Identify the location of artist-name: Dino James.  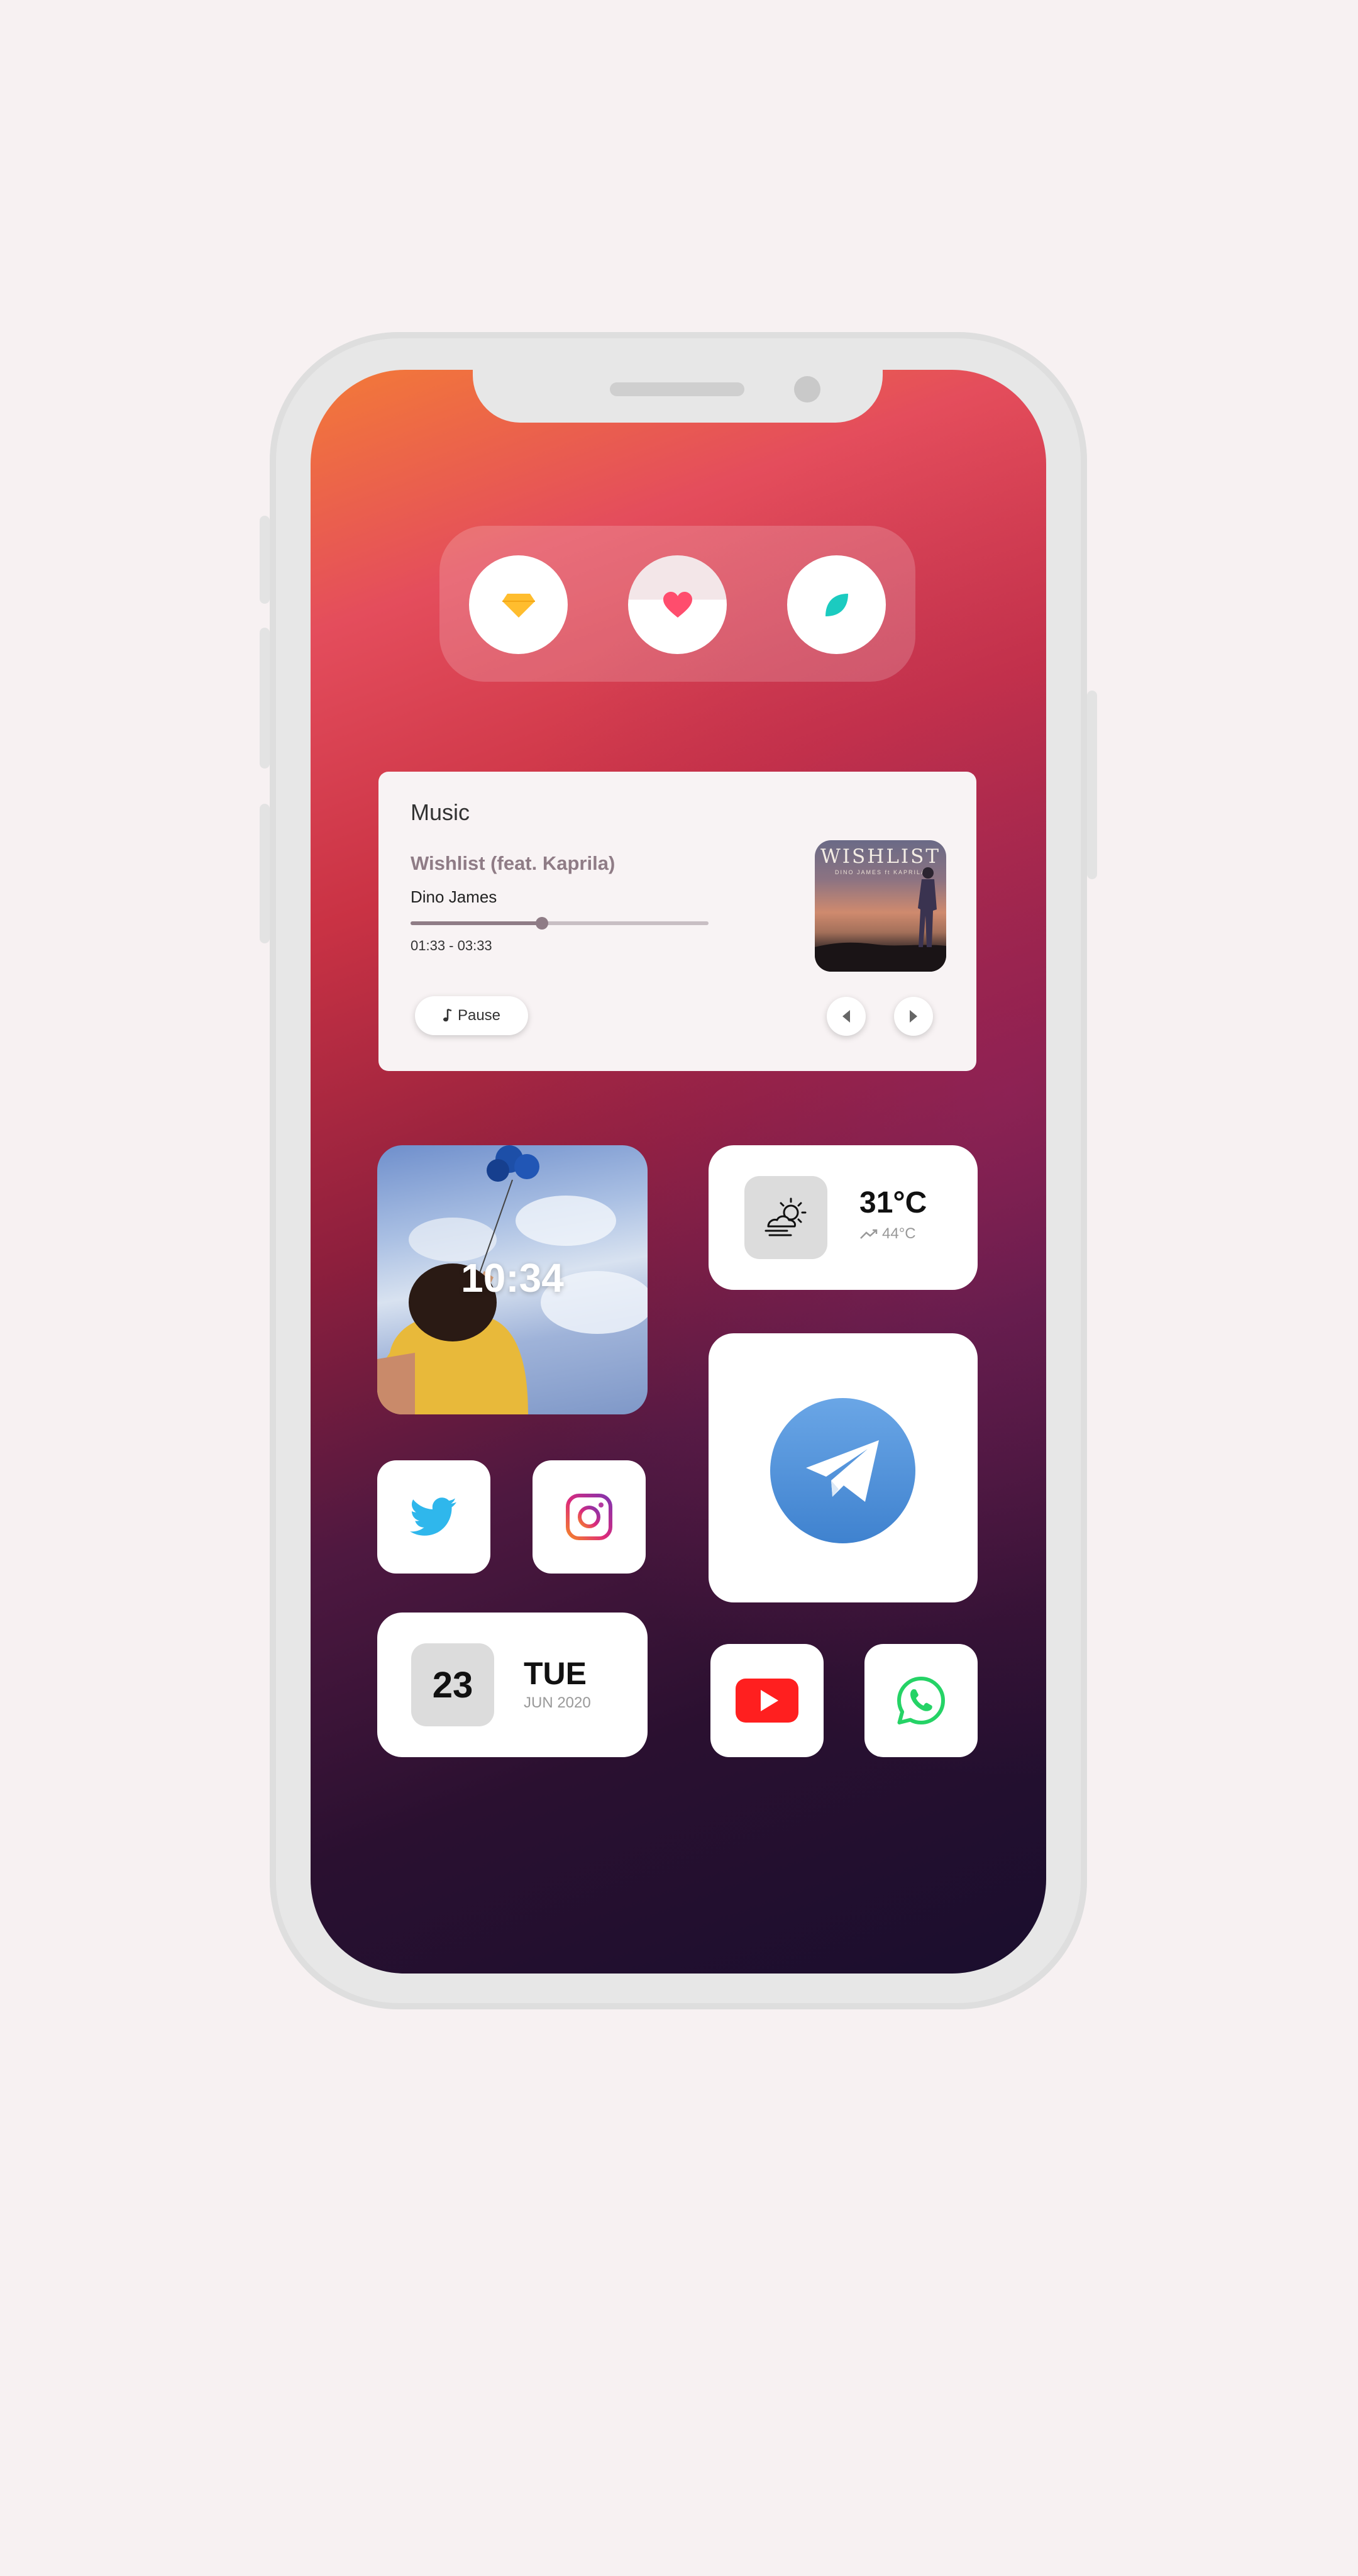
(454, 896).